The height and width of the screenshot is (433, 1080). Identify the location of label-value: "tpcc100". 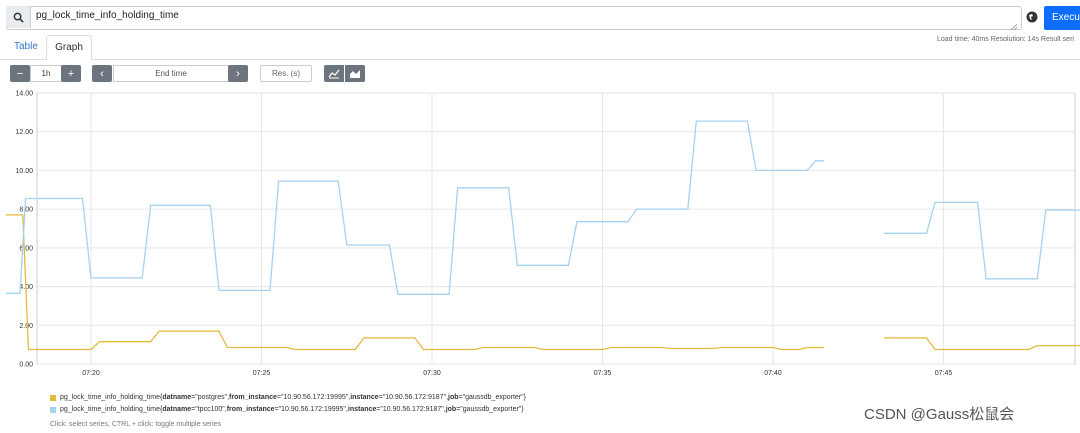
(210, 409).